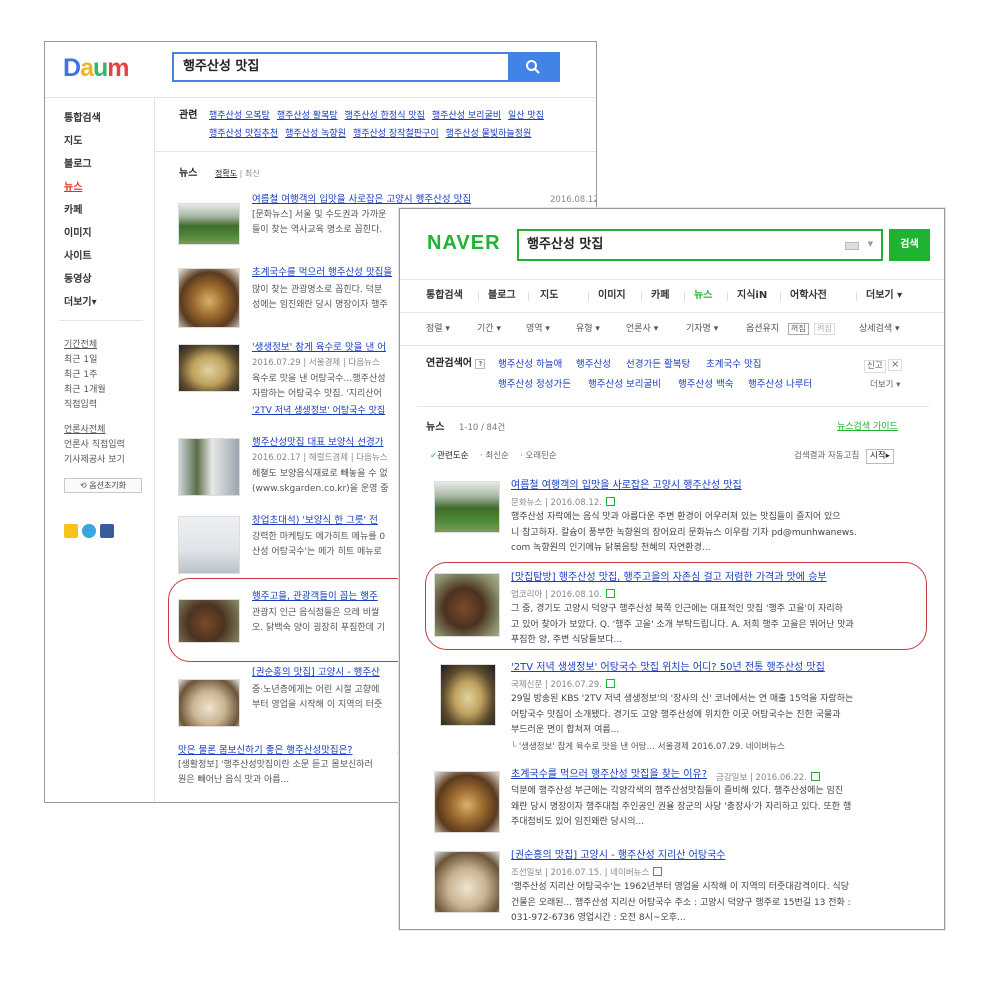 The width and height of the screenshot is (1000, 1000). I want to click on related-link: 초계국수 맛집, so click(733, 365).